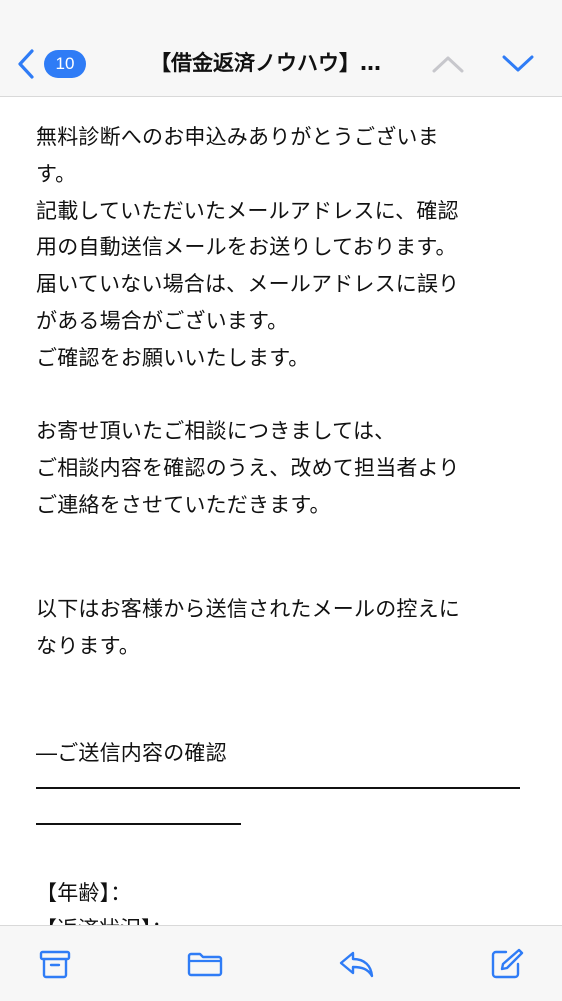 This screenshot has width=562, height=1001. I want to click on compose-button, so click(507, 964).